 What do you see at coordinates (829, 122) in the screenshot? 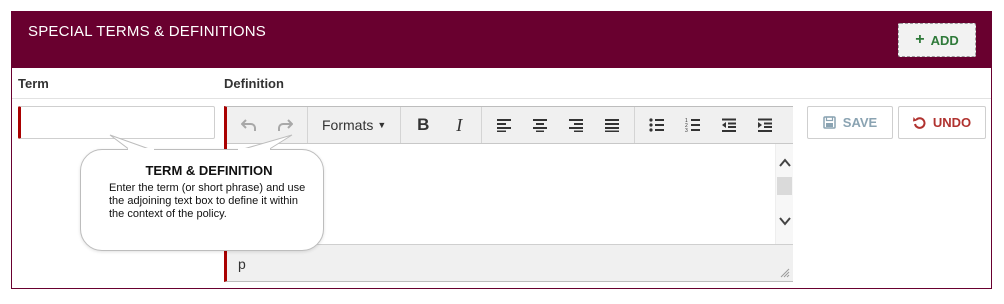
I see `save-icon` at bounding box center [829, 122].